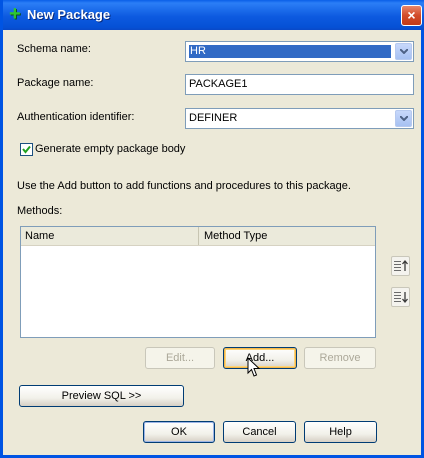  What do you see at coordinates (340, 358) in the screenshot?
I see `remove-button: Remove` at bounding box center [340, 358].